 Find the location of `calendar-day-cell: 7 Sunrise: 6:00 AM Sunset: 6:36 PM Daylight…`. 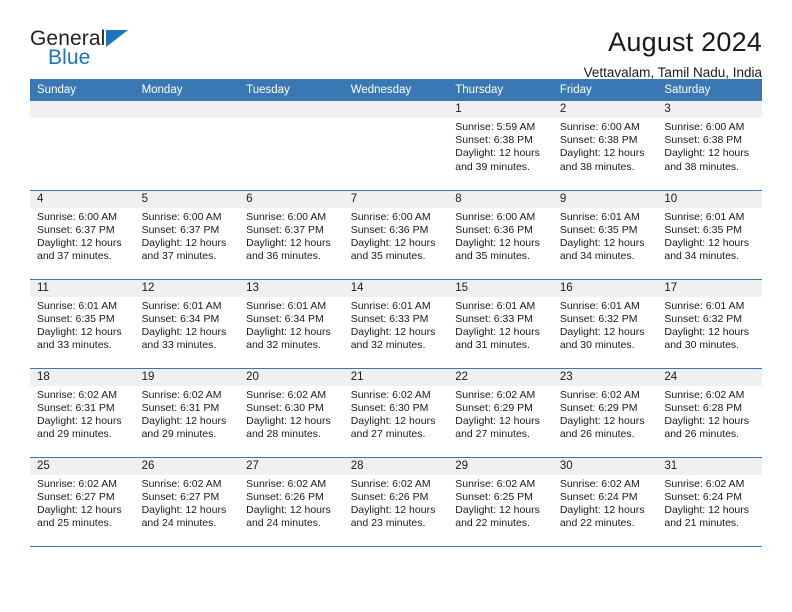

calendar-day-cell: 7 Sunrise: 6:00 AM Sunset: 6:36 PM Daylight… is located at coordinates (396, 234).